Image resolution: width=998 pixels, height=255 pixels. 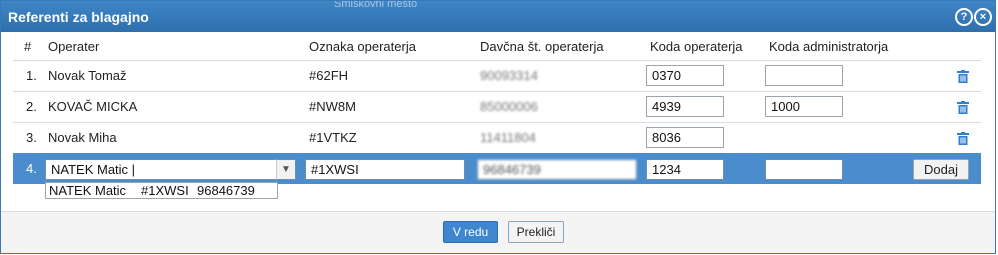 I want to click on header-koda: Koda operaterja, so click(x=696, y=46).